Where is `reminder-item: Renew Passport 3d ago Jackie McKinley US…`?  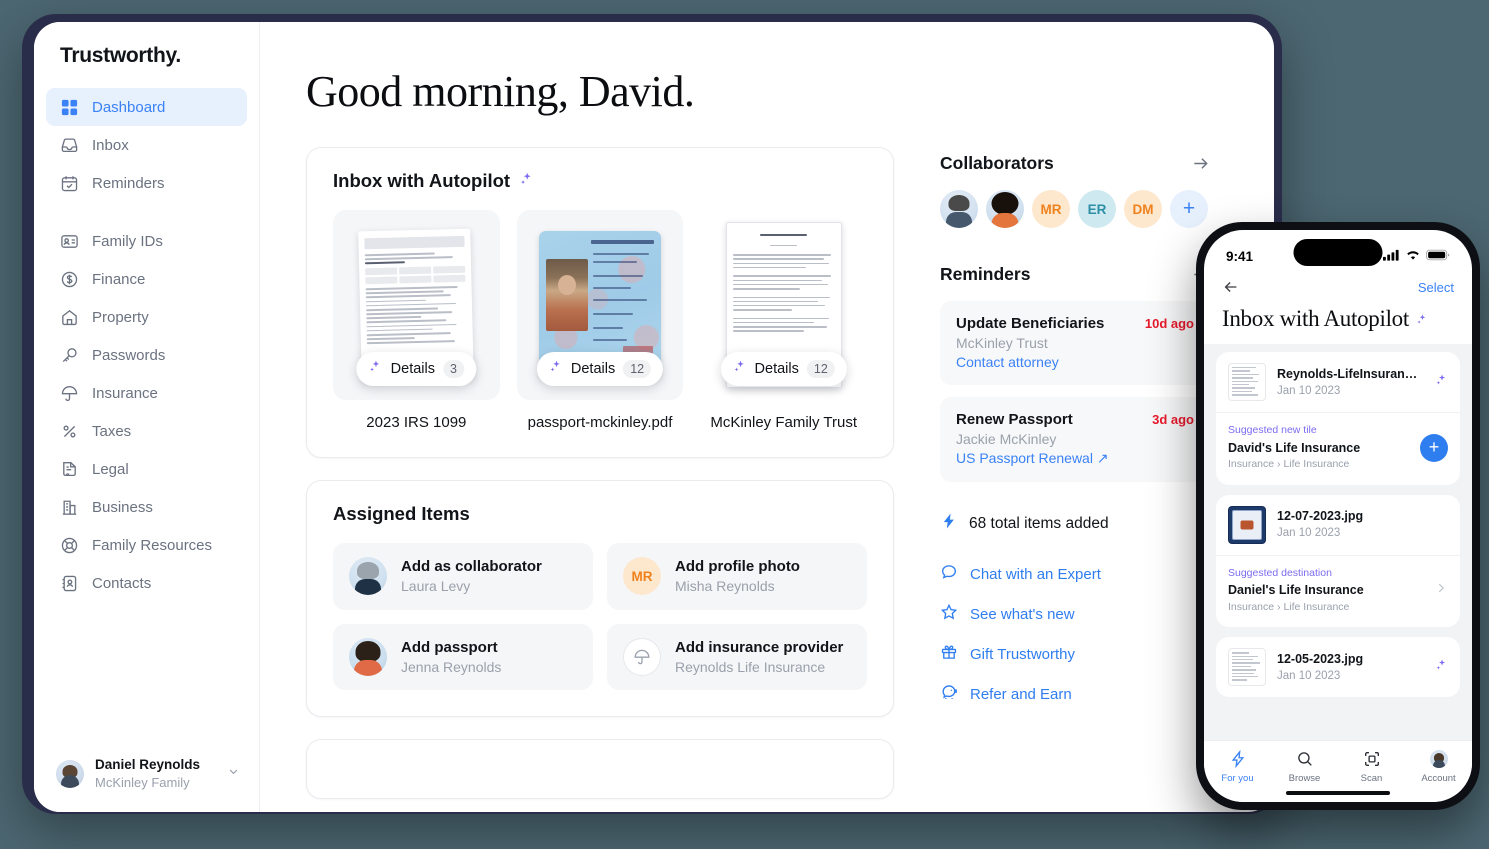
reminder-item: Renew Passport 3d ago Jackie McKinley US… is located at coordinates (1075, 439).